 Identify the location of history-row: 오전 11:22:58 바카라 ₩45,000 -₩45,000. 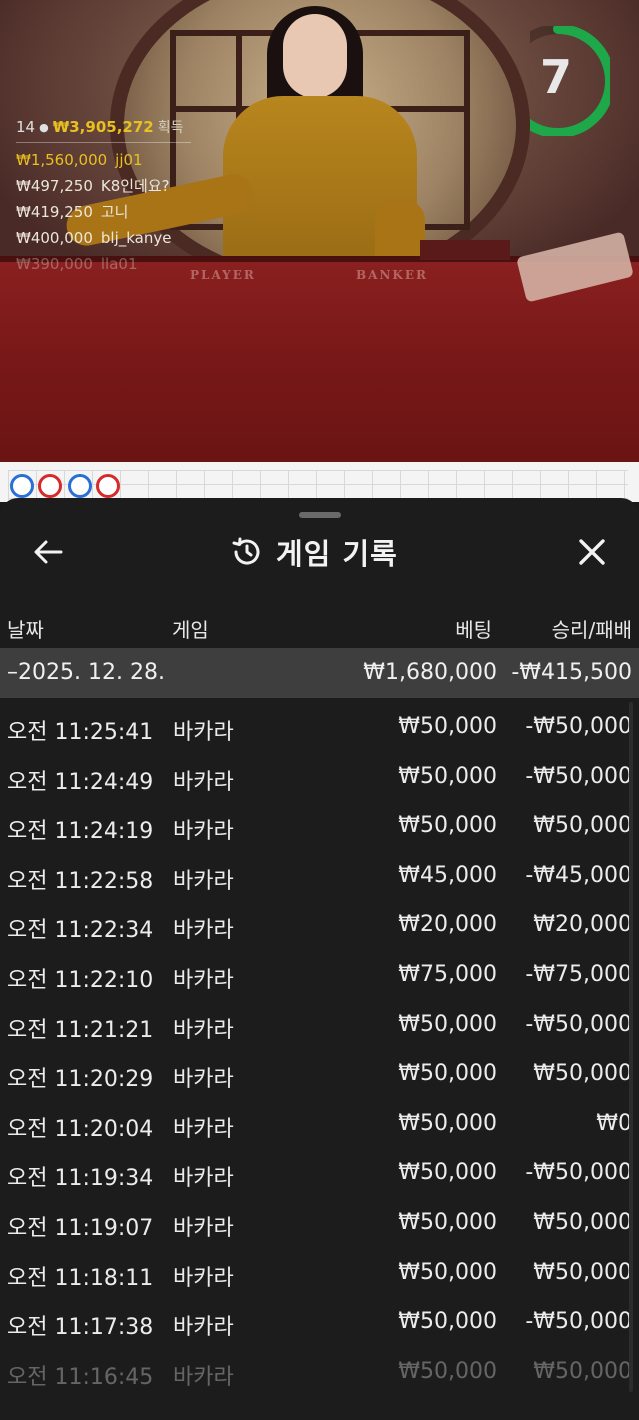
(319, 876).